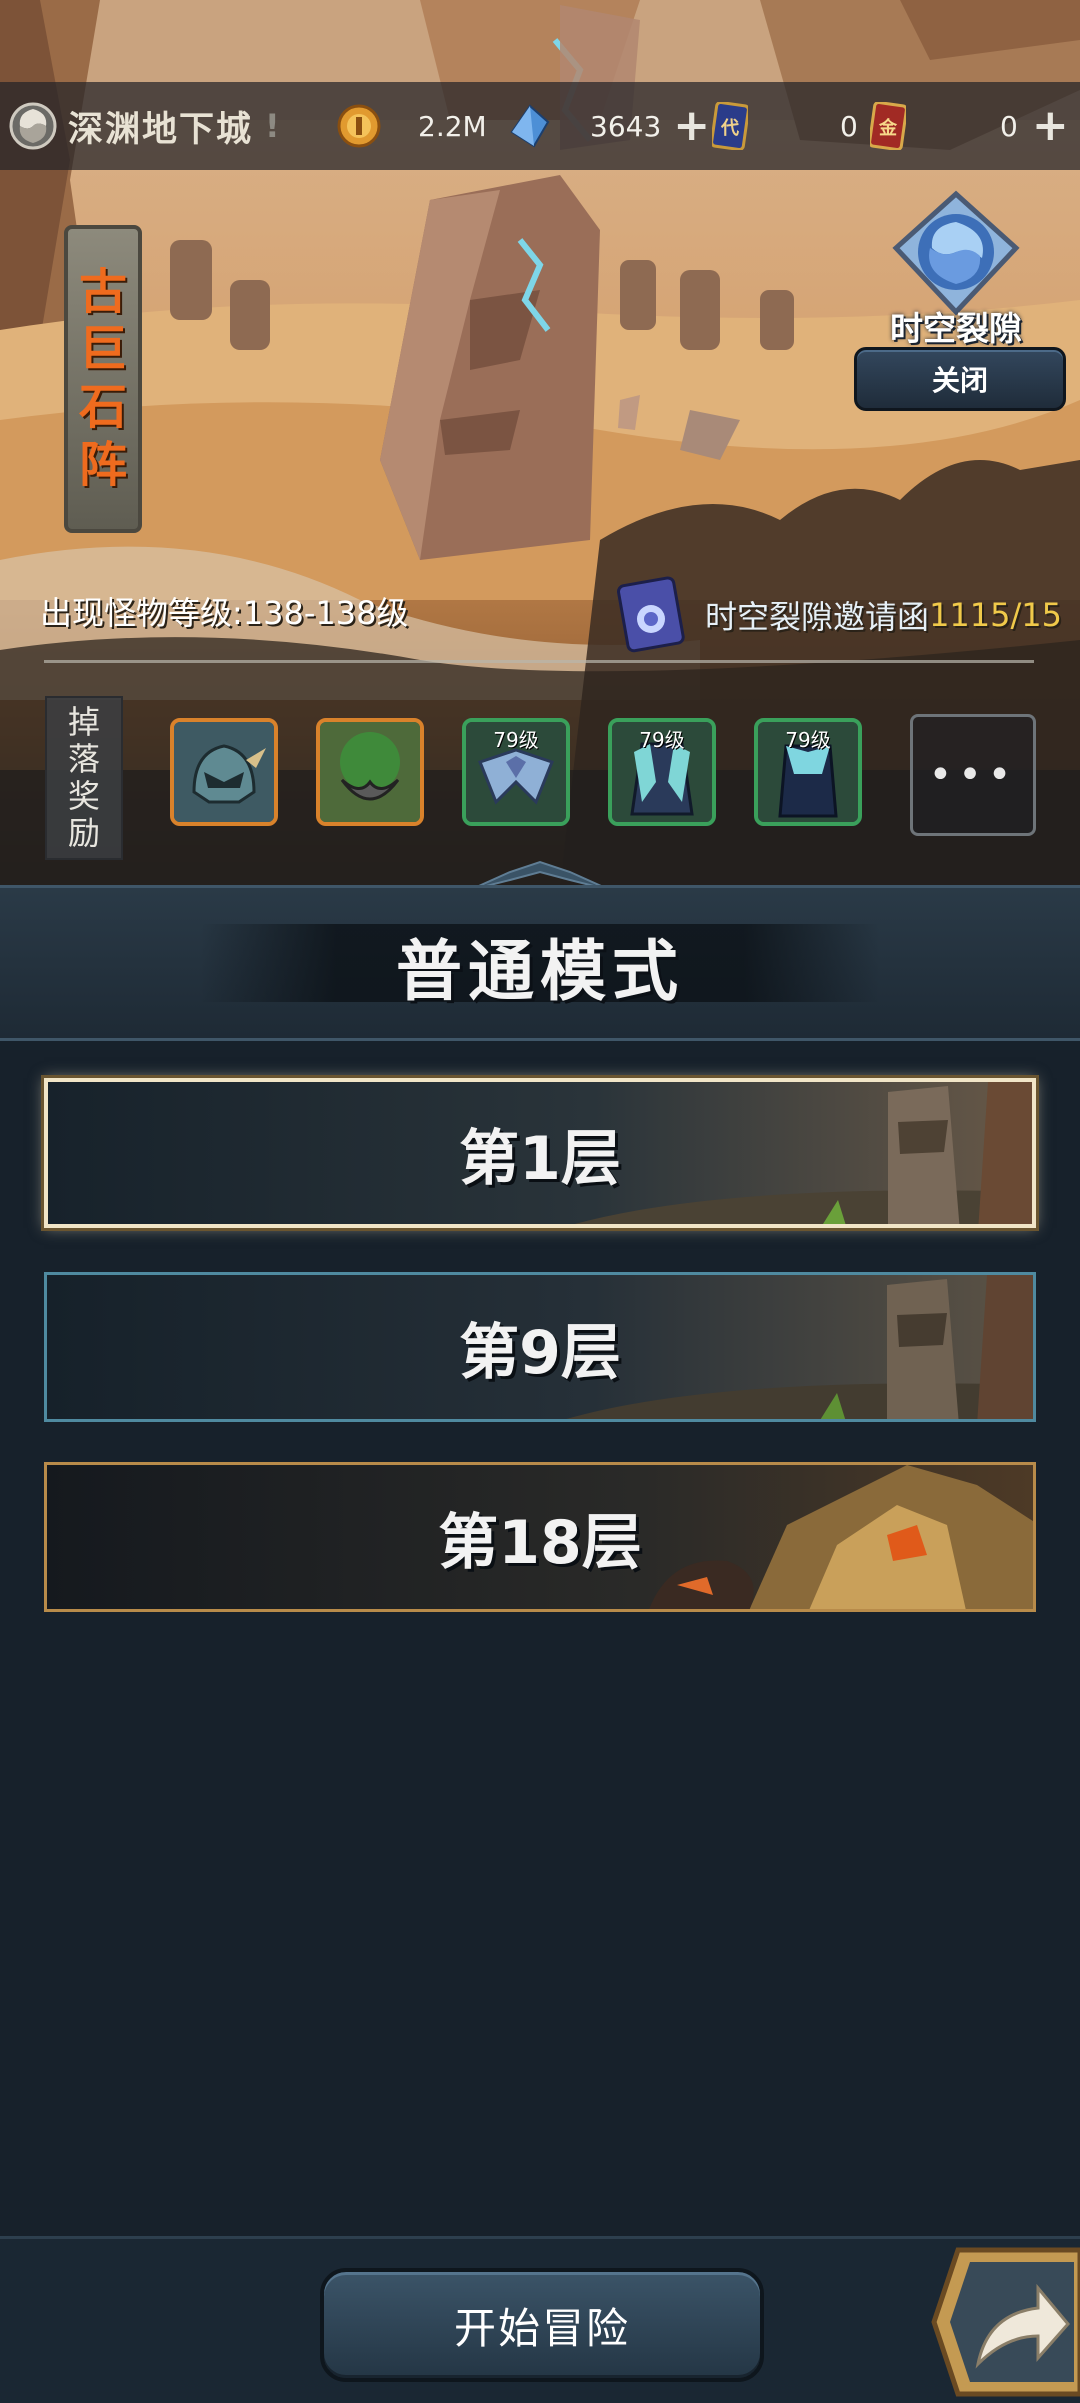 The image size is (1080, 2403). I want to click on ticket-b-value: 0, so click(1009, 126).